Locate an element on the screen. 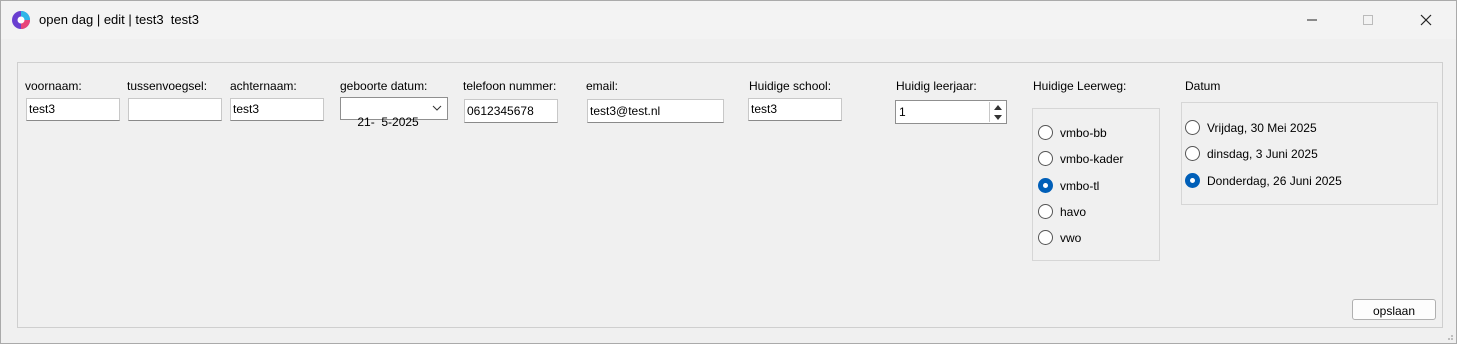 The height and width of the screenshot is (344, 1457). telefoon-field: 0612345678 is located at coordinates (511, 111).